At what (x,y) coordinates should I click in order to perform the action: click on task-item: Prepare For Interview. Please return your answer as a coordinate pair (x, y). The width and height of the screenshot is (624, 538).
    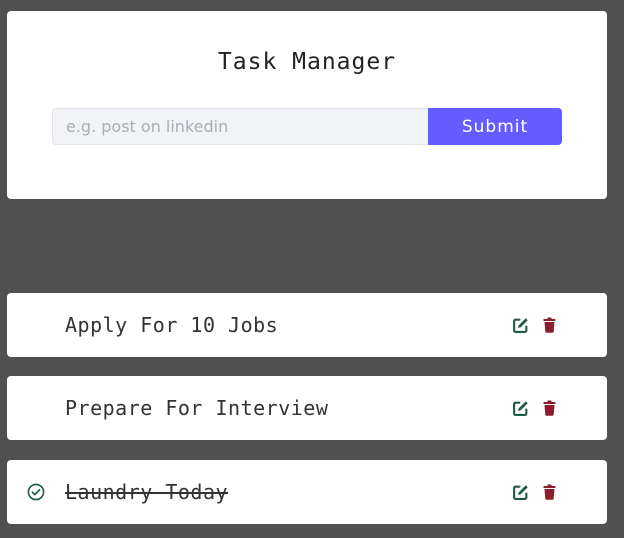
    Looking at the image, I should click on (307, 408).